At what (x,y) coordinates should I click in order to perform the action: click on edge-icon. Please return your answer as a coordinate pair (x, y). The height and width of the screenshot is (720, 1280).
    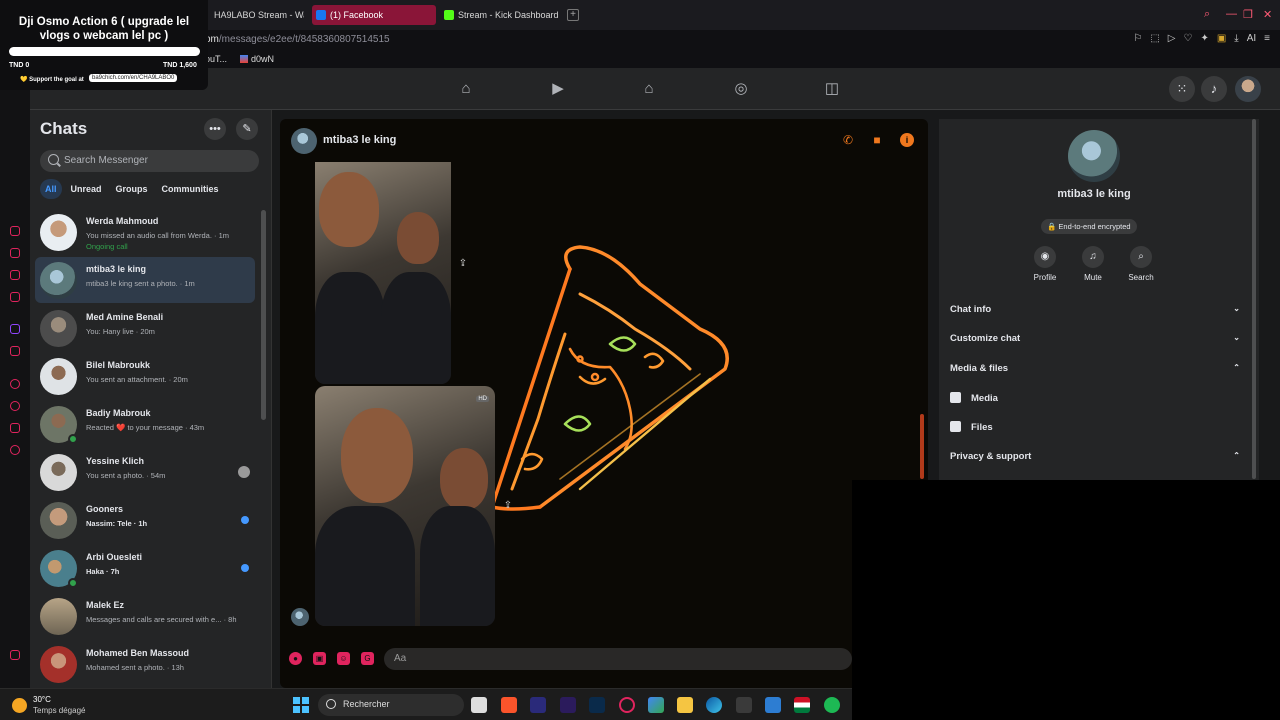
    Looking at the image, I should click on (714, 705).